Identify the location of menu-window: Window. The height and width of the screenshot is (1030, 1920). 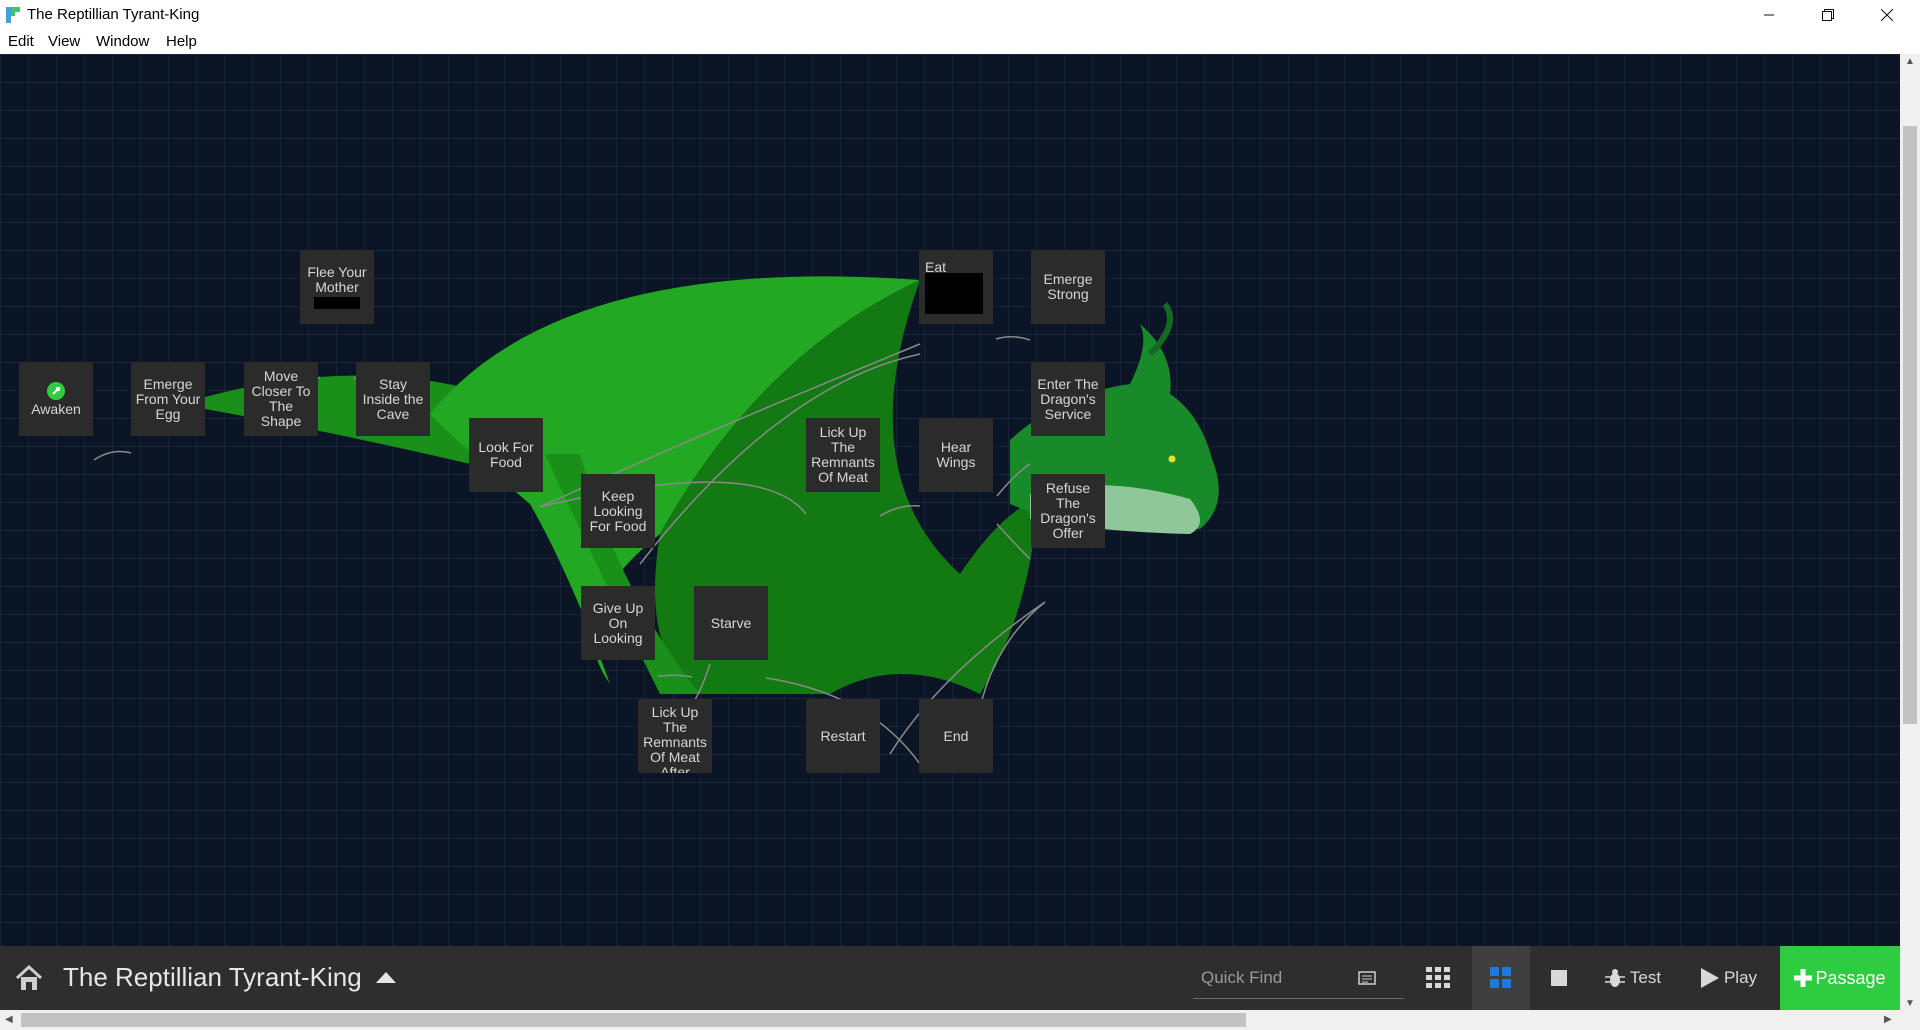
(122, 41).